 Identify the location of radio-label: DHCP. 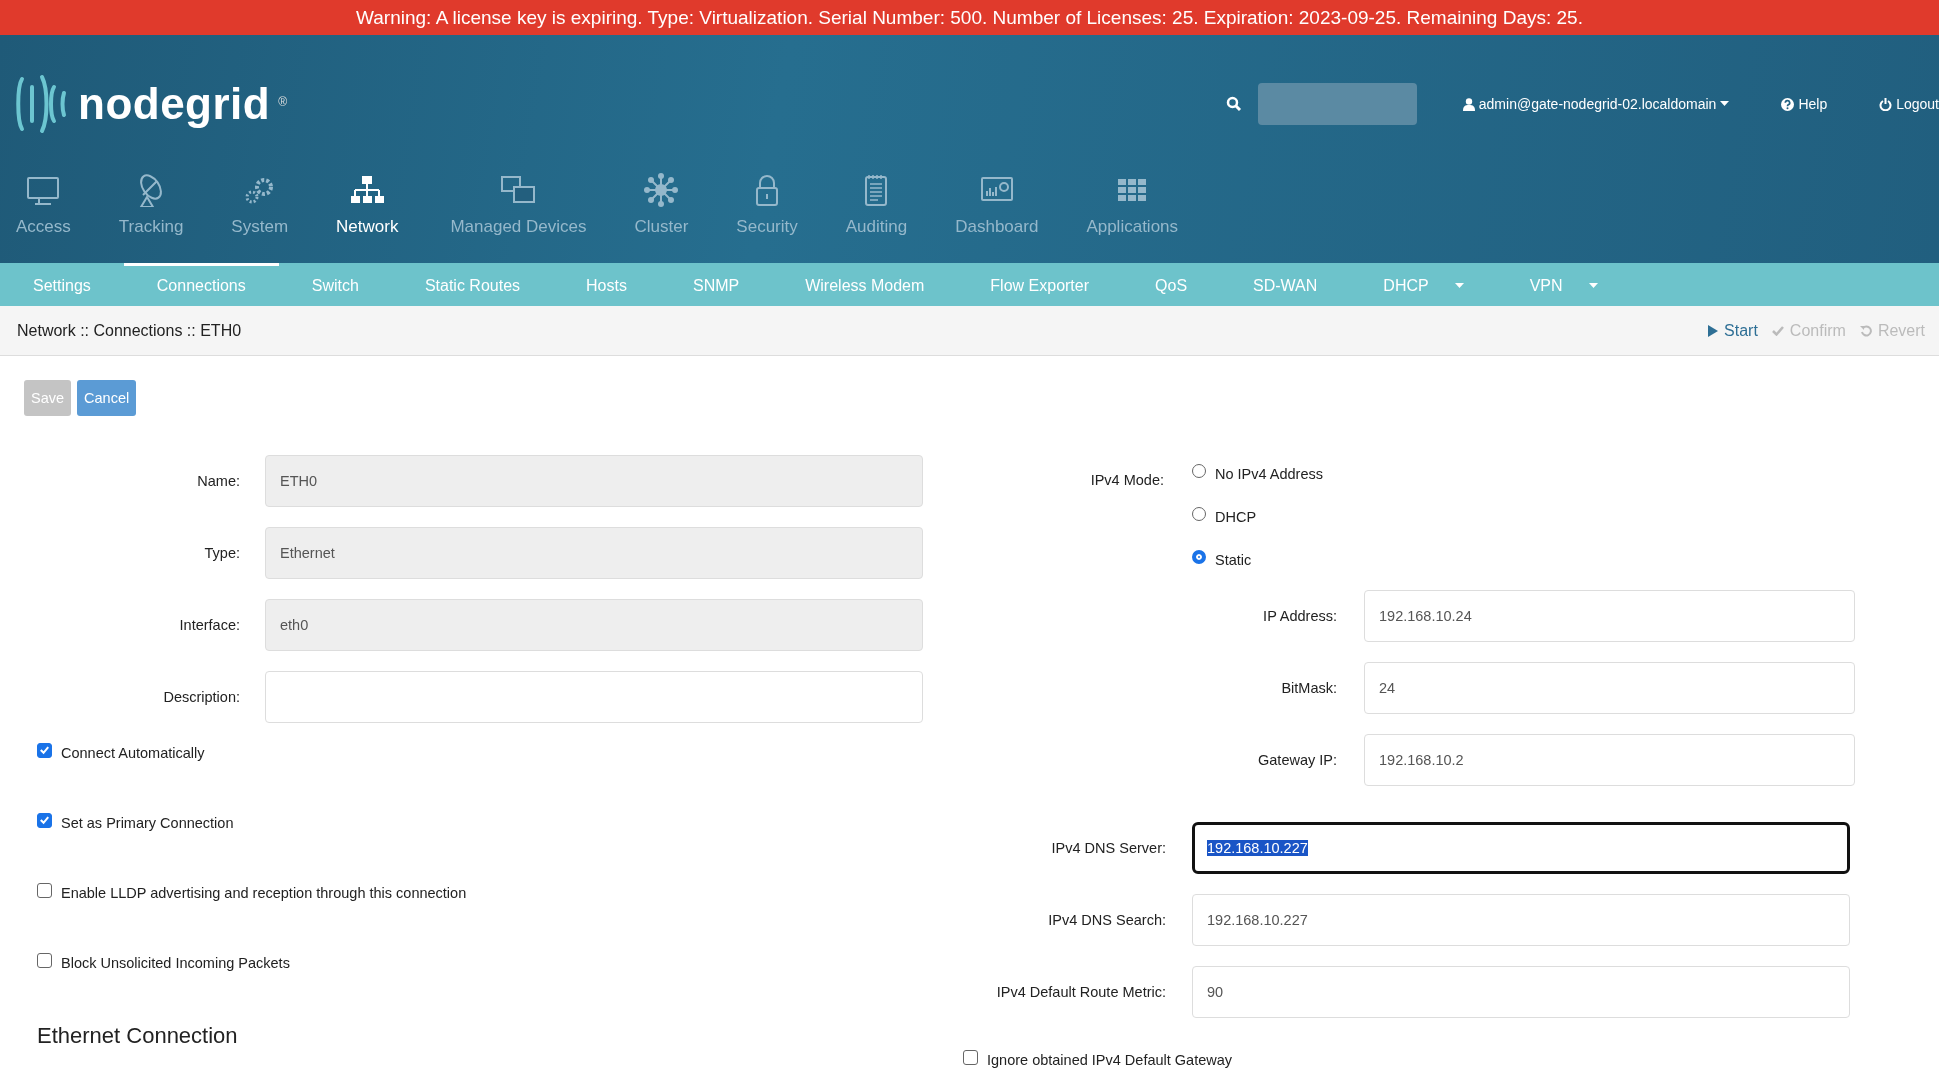
(1236, 517).